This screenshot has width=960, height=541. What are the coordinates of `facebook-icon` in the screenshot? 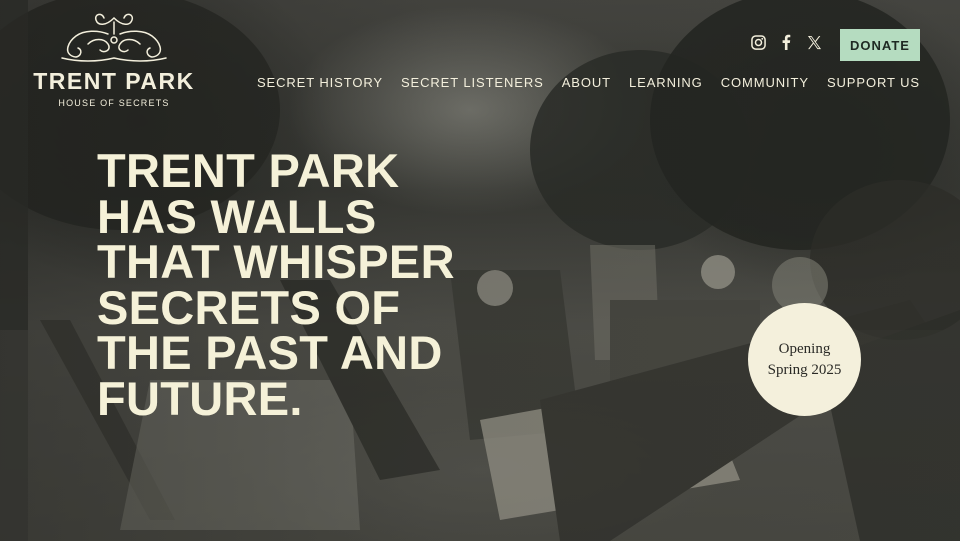 It's located at (786, 42).